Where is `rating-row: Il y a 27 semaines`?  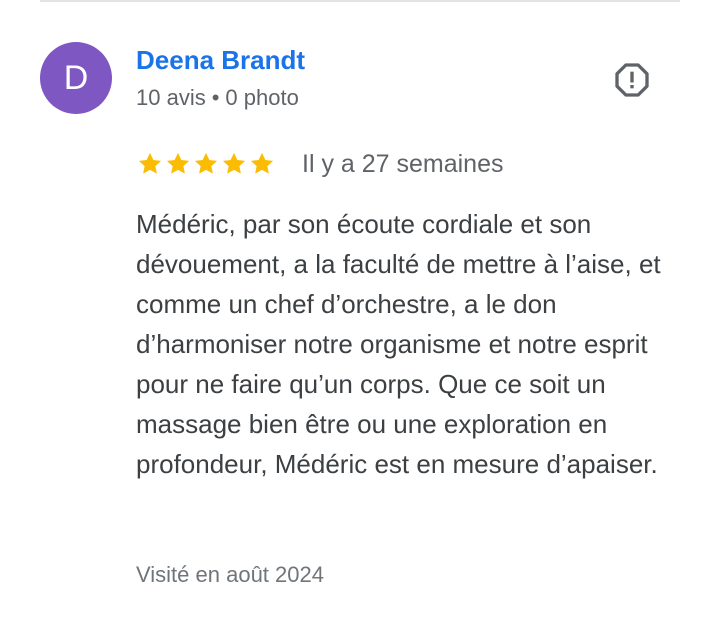 rating-row: Il y a 27 semaines is located at coordinates (320, 164).